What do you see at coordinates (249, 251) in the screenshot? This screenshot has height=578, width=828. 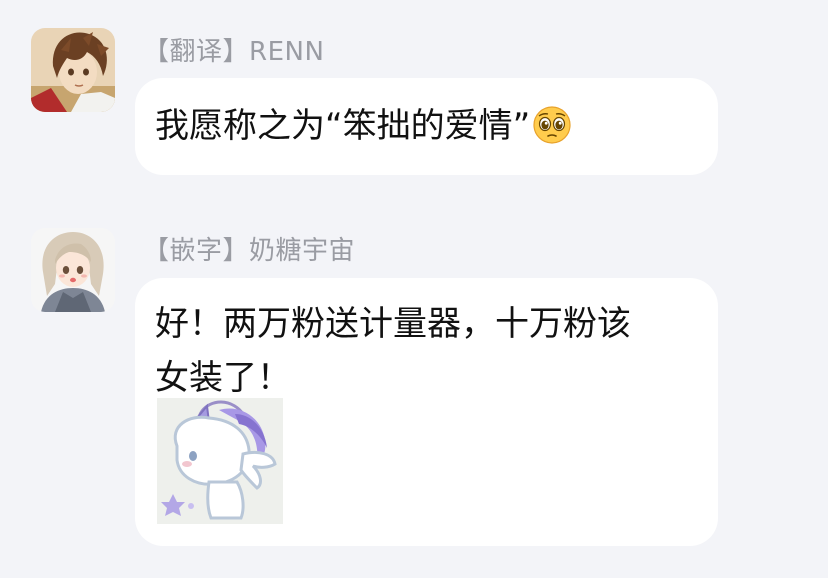 I see `sender-name: 【嵌字】奶糖宇宙` at bounding box center [249, 251].